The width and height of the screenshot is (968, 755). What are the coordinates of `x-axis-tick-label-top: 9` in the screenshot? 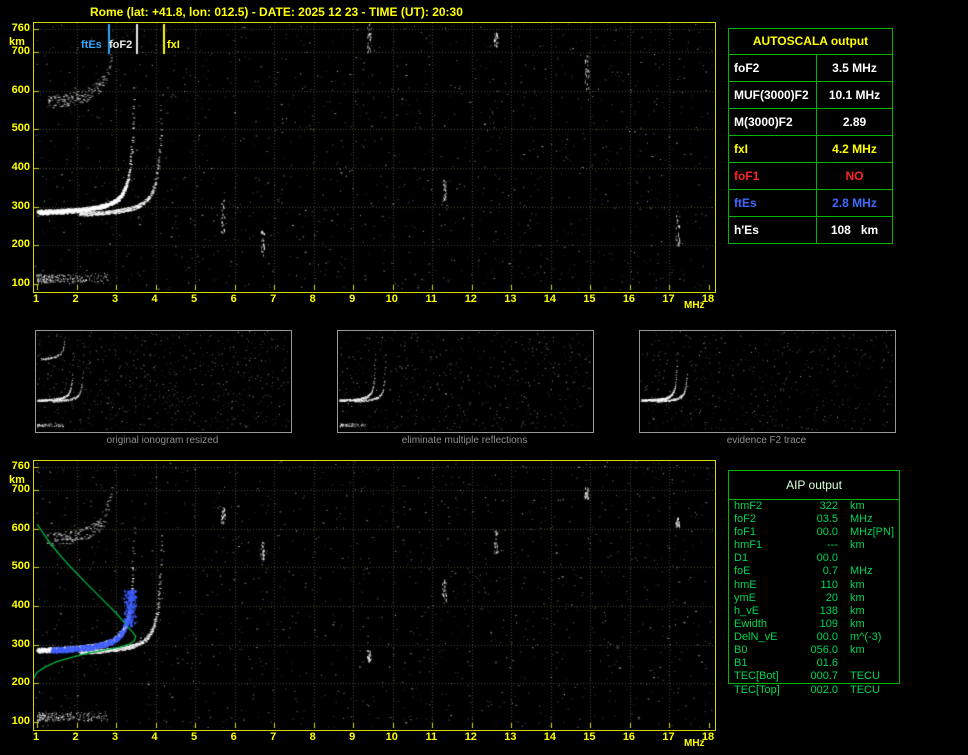 It's located at (352, 299).